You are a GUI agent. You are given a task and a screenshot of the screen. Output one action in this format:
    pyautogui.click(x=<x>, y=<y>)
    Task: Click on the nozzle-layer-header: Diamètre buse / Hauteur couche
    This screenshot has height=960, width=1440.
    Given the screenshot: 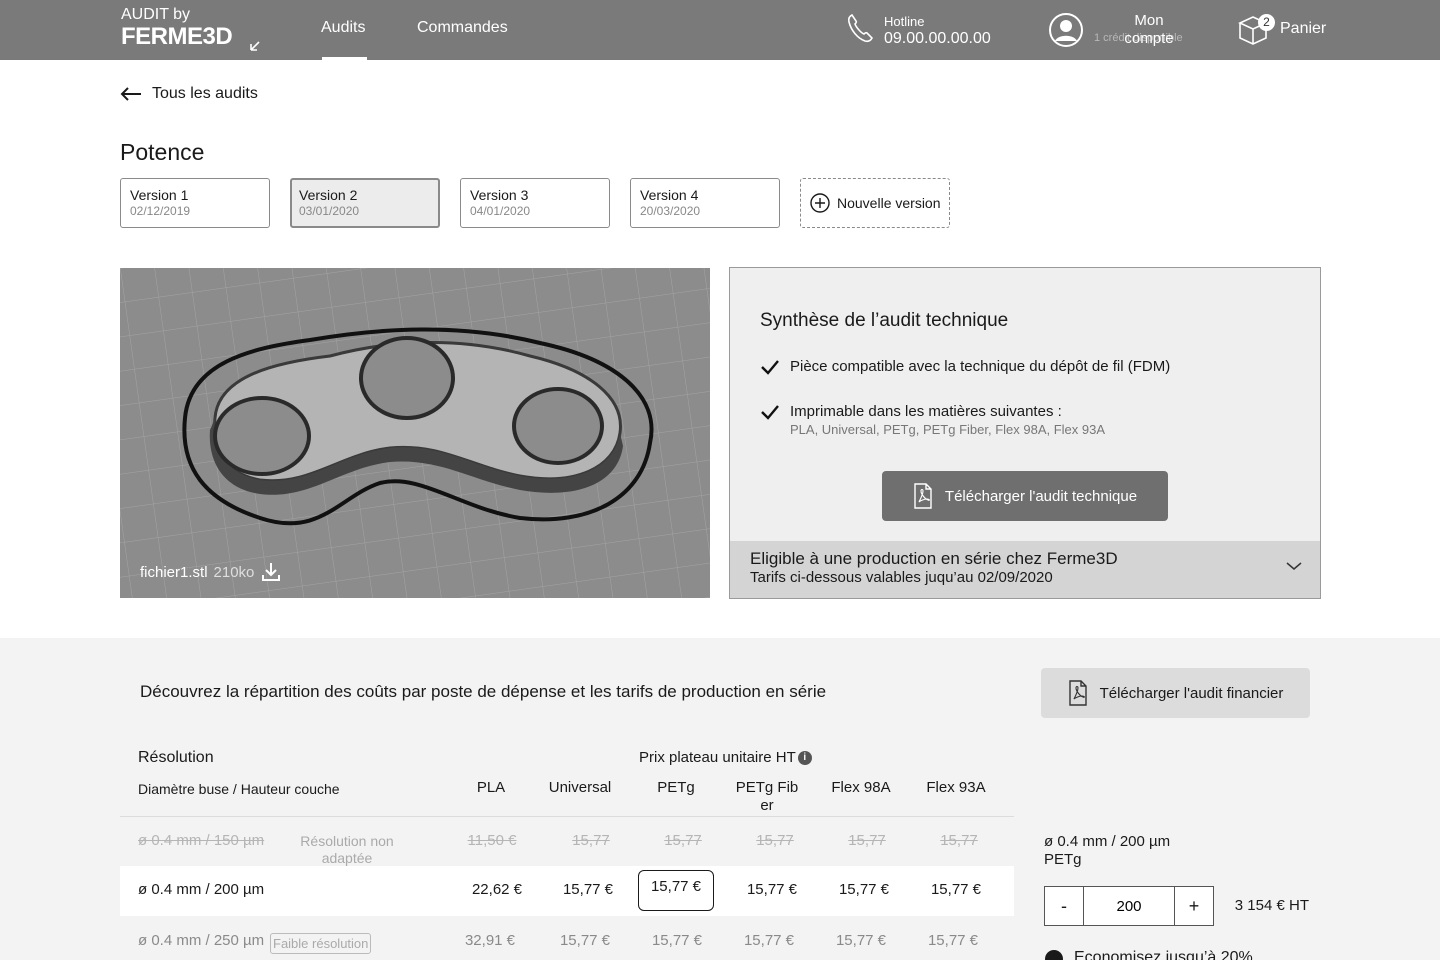 What is the action you would take?
    pyautogui.click(x=239, y=789)
    